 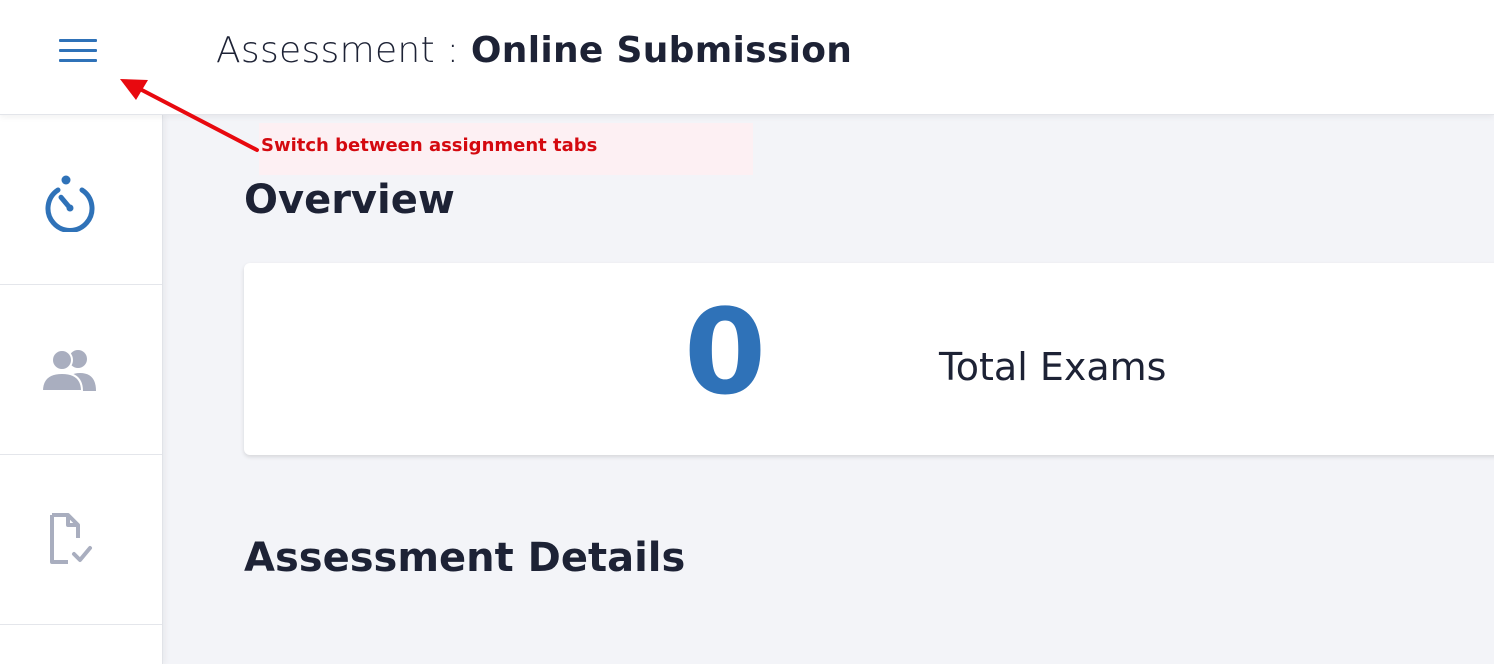 I want to click on sidebar-item-submissions, so click(x=81, y=540).